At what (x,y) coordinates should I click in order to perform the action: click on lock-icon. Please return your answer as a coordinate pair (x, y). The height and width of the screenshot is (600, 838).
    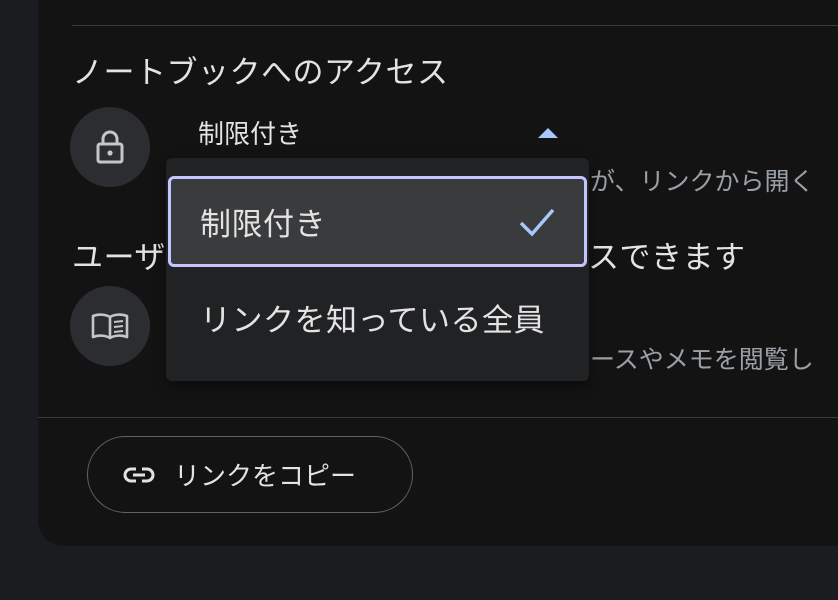
    Looking at the image, I should click on (110, 147).